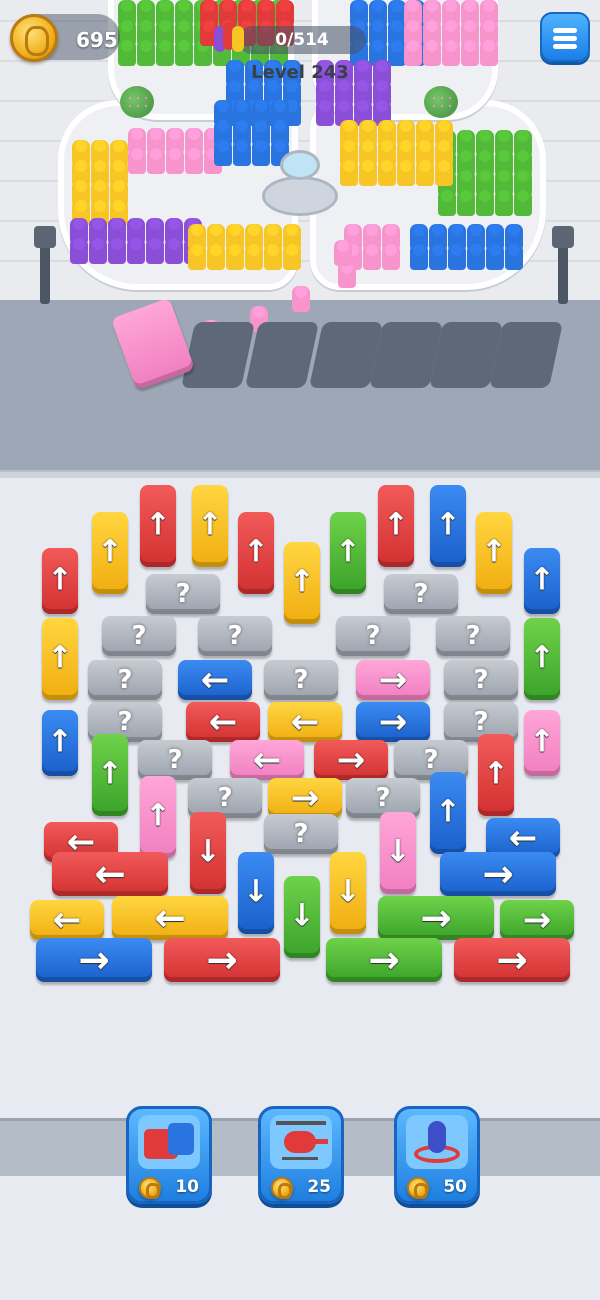 The width and height of the screenshot is (600, 1300). Describe the element at coordinates (343, 253) in the screenshot. I see `walking-passenger` at that location.